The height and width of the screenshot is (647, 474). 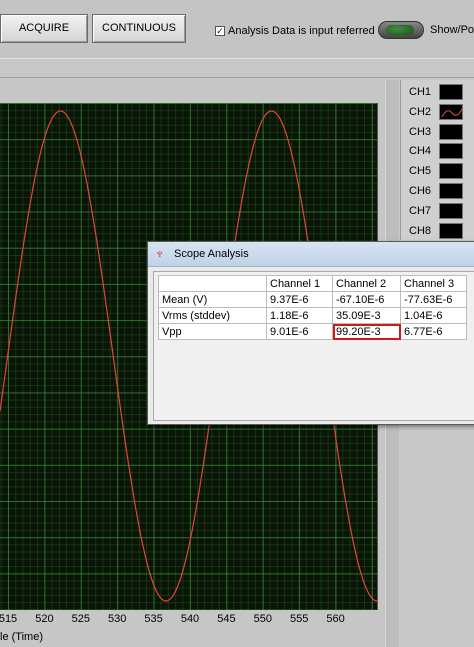 I want to click on table-cell: 9.01E-6, so click(x=299, y=331).